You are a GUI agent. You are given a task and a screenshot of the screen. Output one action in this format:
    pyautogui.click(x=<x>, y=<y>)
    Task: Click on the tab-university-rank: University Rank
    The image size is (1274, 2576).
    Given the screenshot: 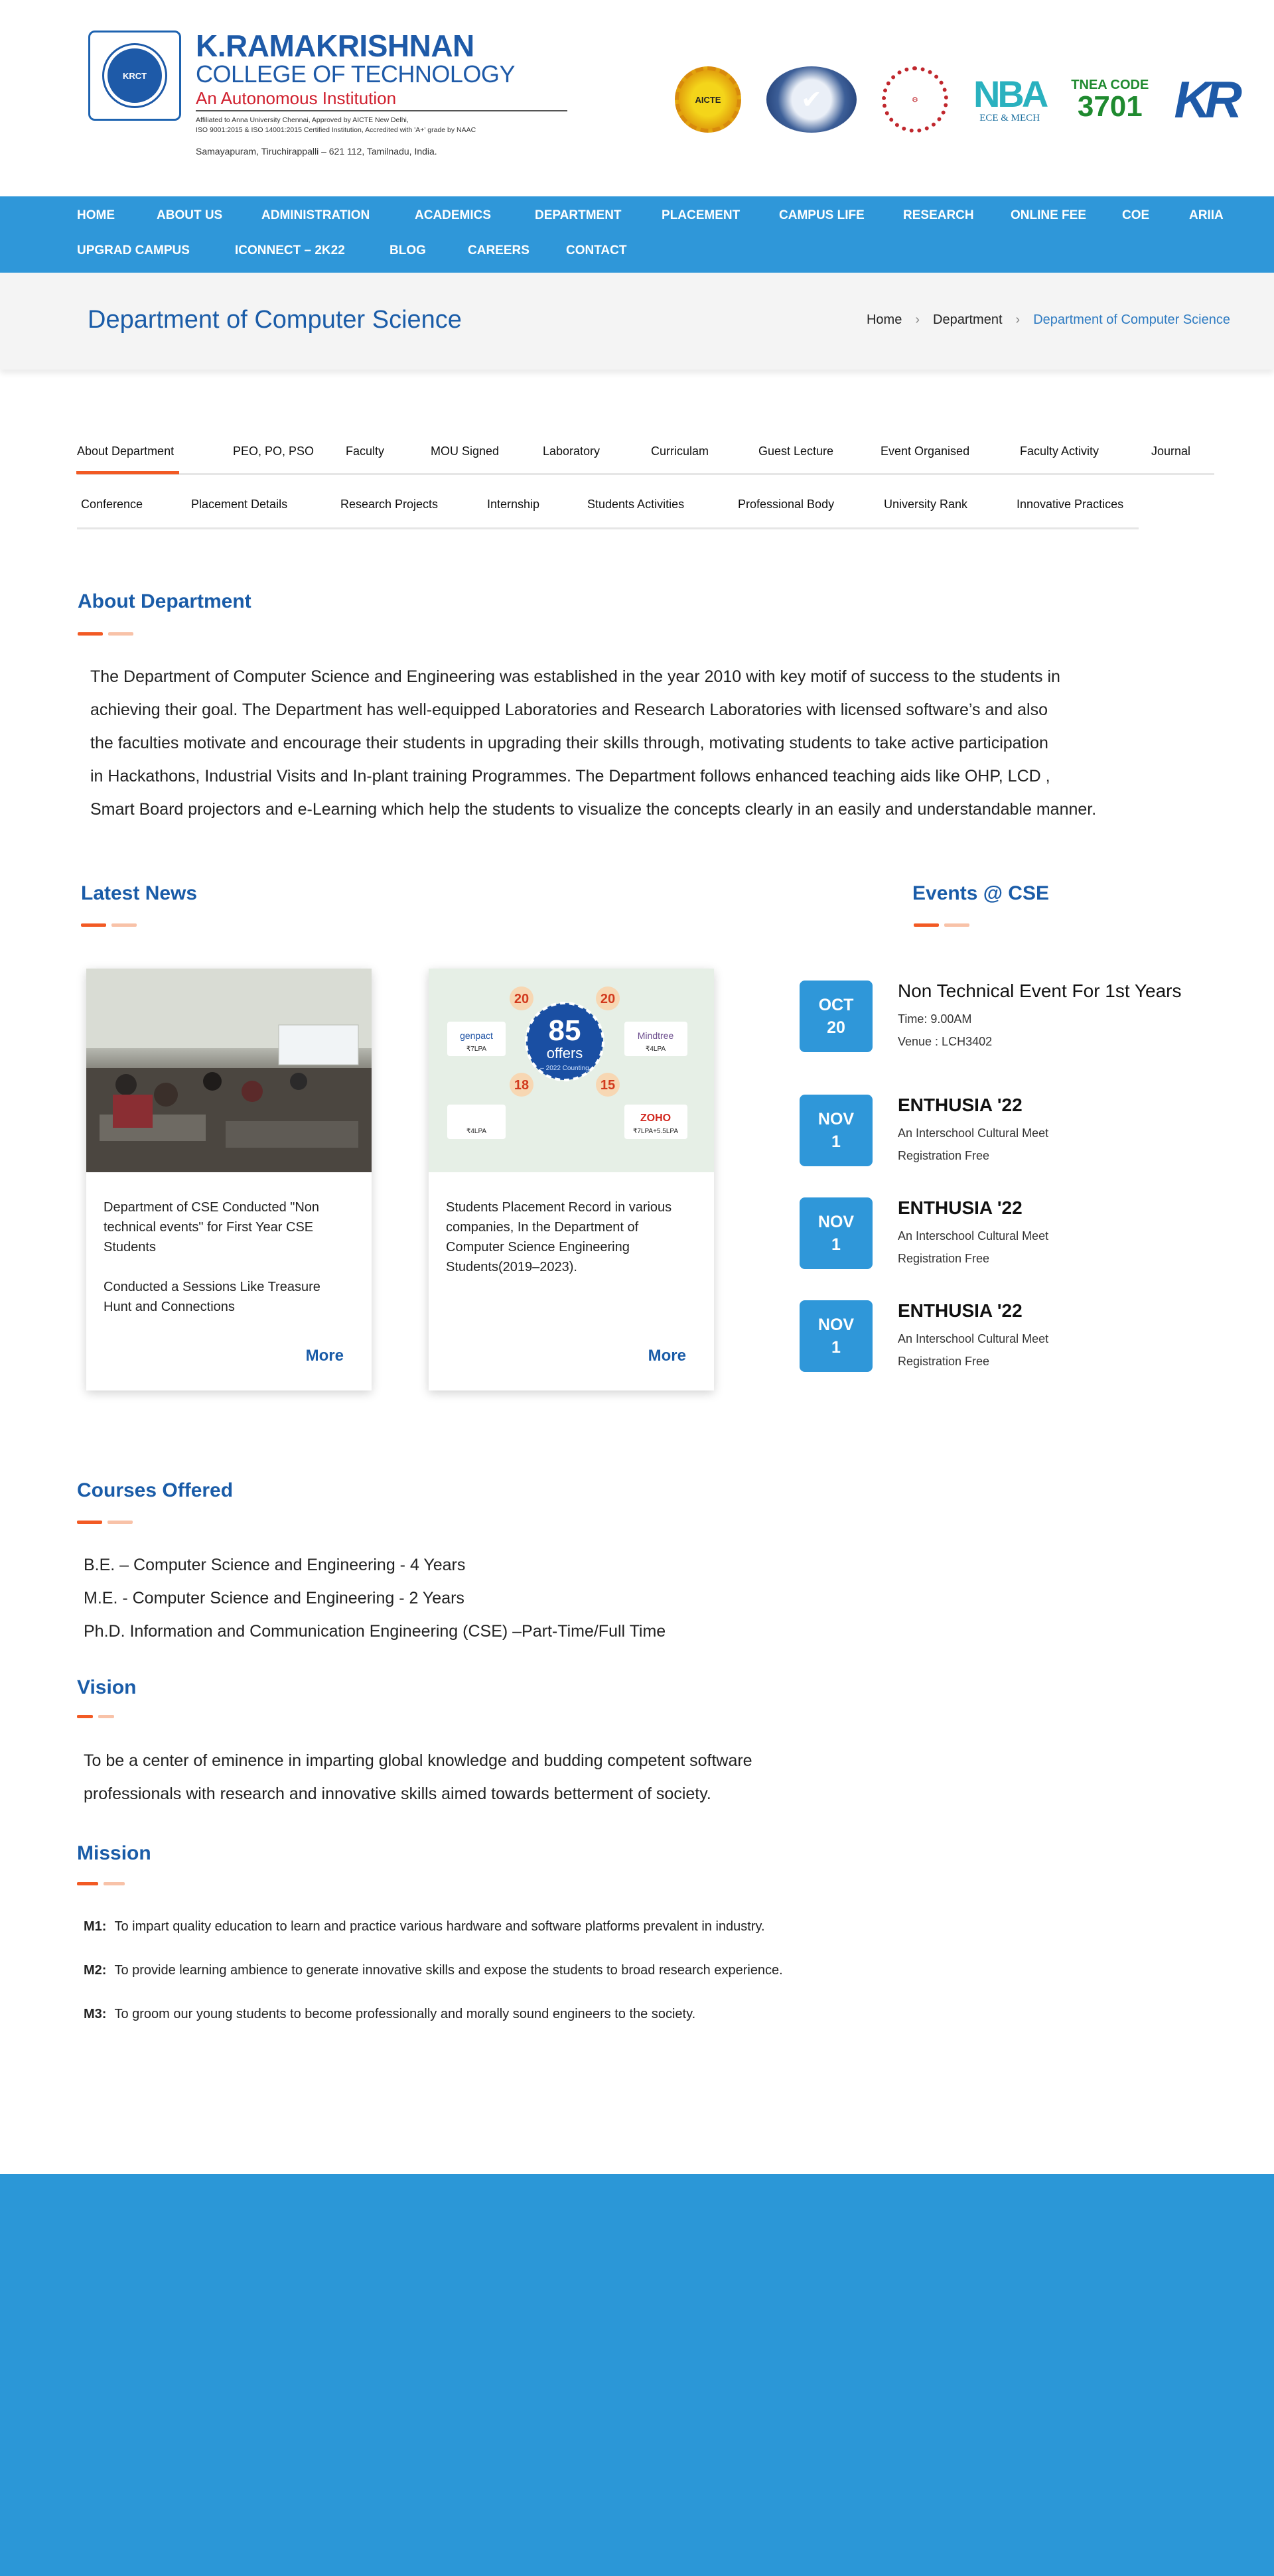 What is the action you would take?
    pyautogui.click(x=926, y=504)
    